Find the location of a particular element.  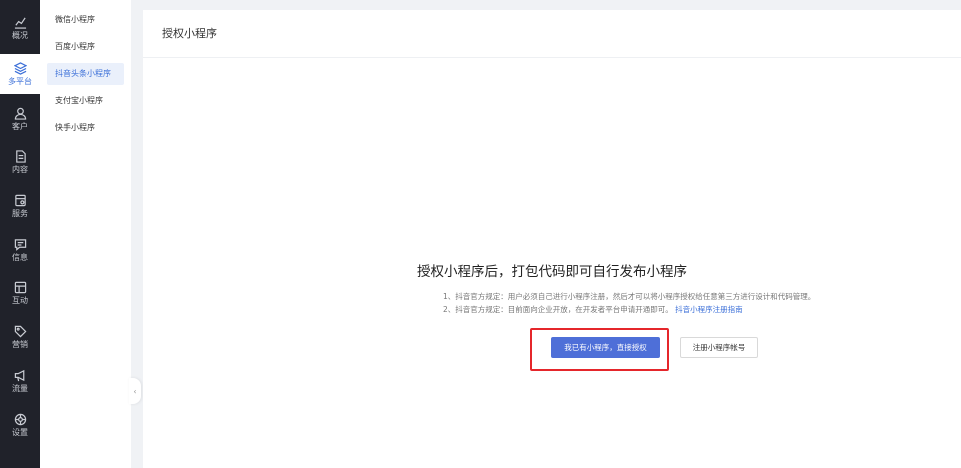

rail-item-multiplatform: 多平台 is located at coordinates (20, 74).